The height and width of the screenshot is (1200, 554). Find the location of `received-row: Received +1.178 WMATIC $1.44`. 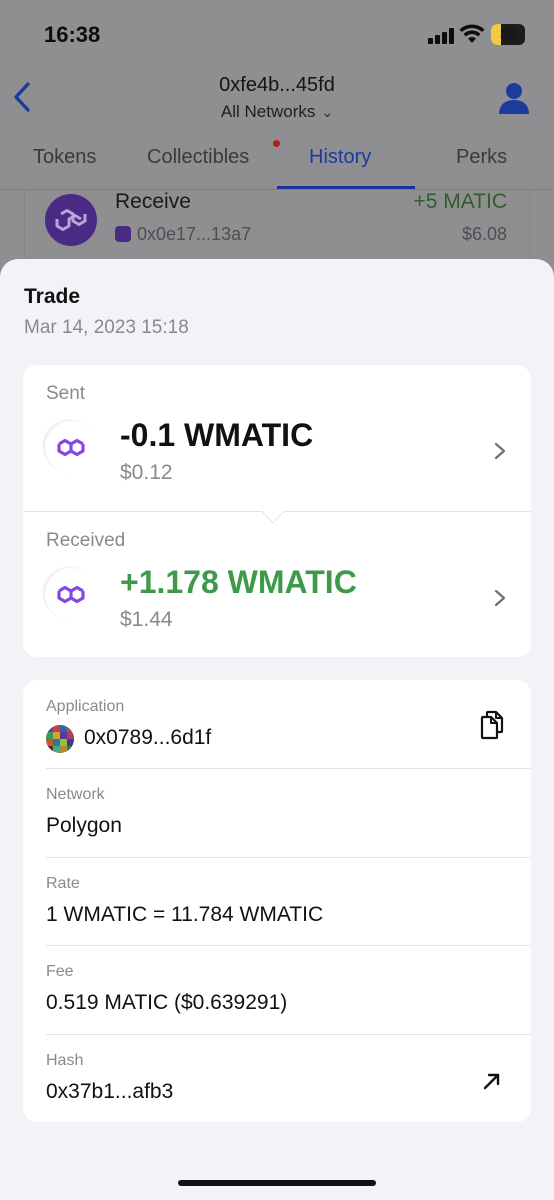

received-row: Received +1.178 WMATIC $1.44 is located at coordinates (277, 584).